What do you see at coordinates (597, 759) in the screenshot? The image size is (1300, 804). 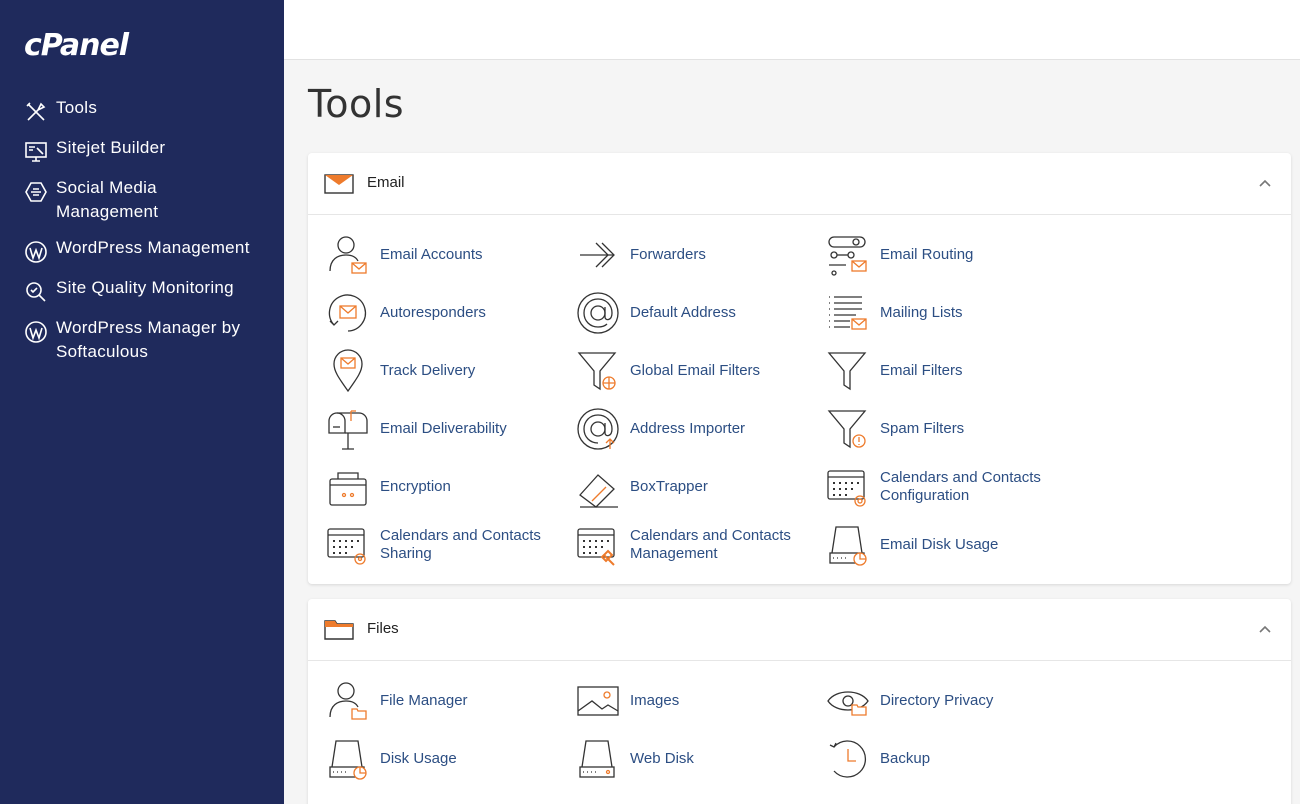 I see `web-disk-icon` at bounding box center [597, 759].